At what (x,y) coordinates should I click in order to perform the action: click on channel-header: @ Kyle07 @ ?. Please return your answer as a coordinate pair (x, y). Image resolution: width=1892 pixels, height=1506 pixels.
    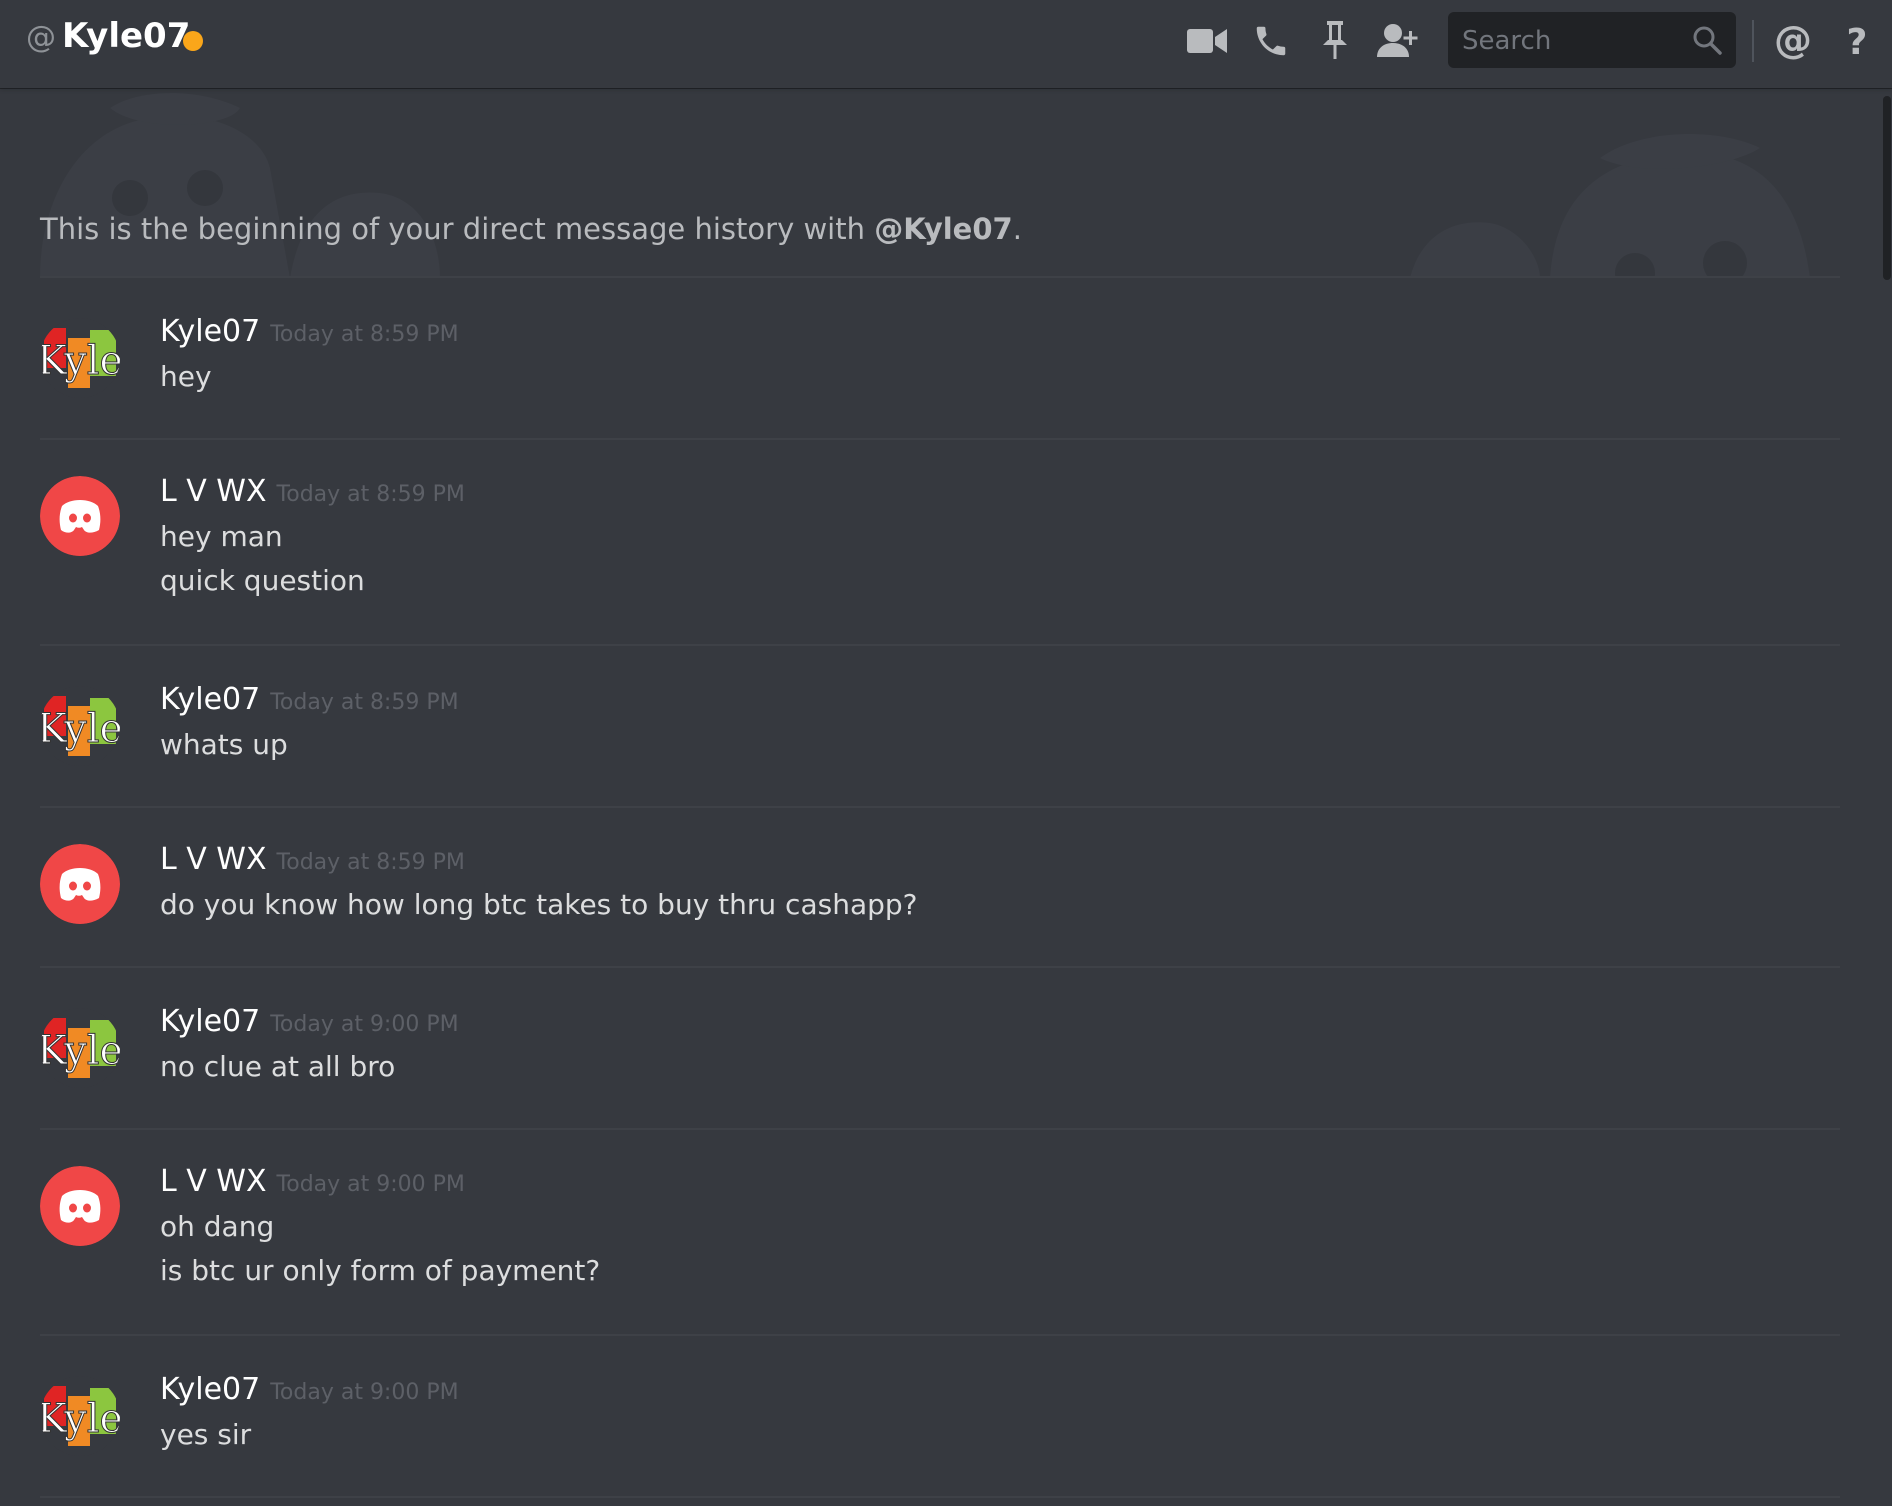
    Looking at the image, I should click on (946, 44).